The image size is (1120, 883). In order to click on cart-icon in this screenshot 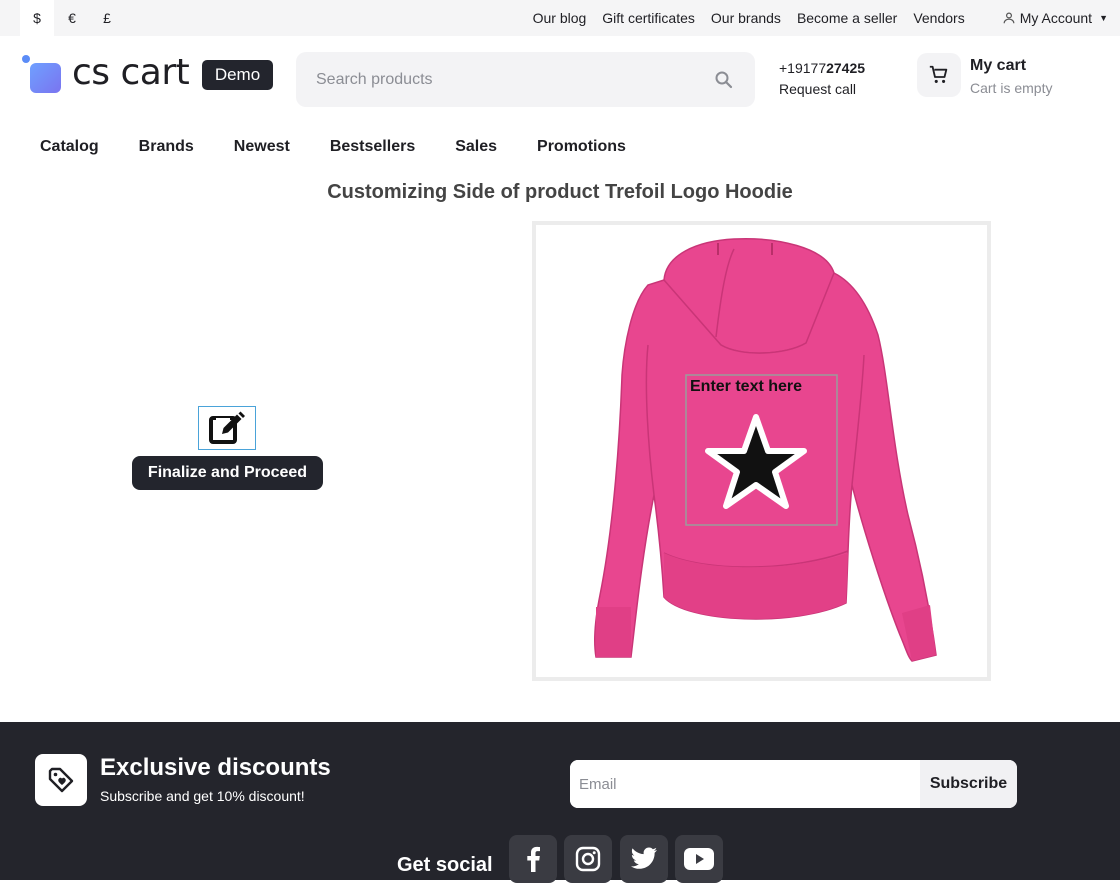, I will do `click(938, 74)`.